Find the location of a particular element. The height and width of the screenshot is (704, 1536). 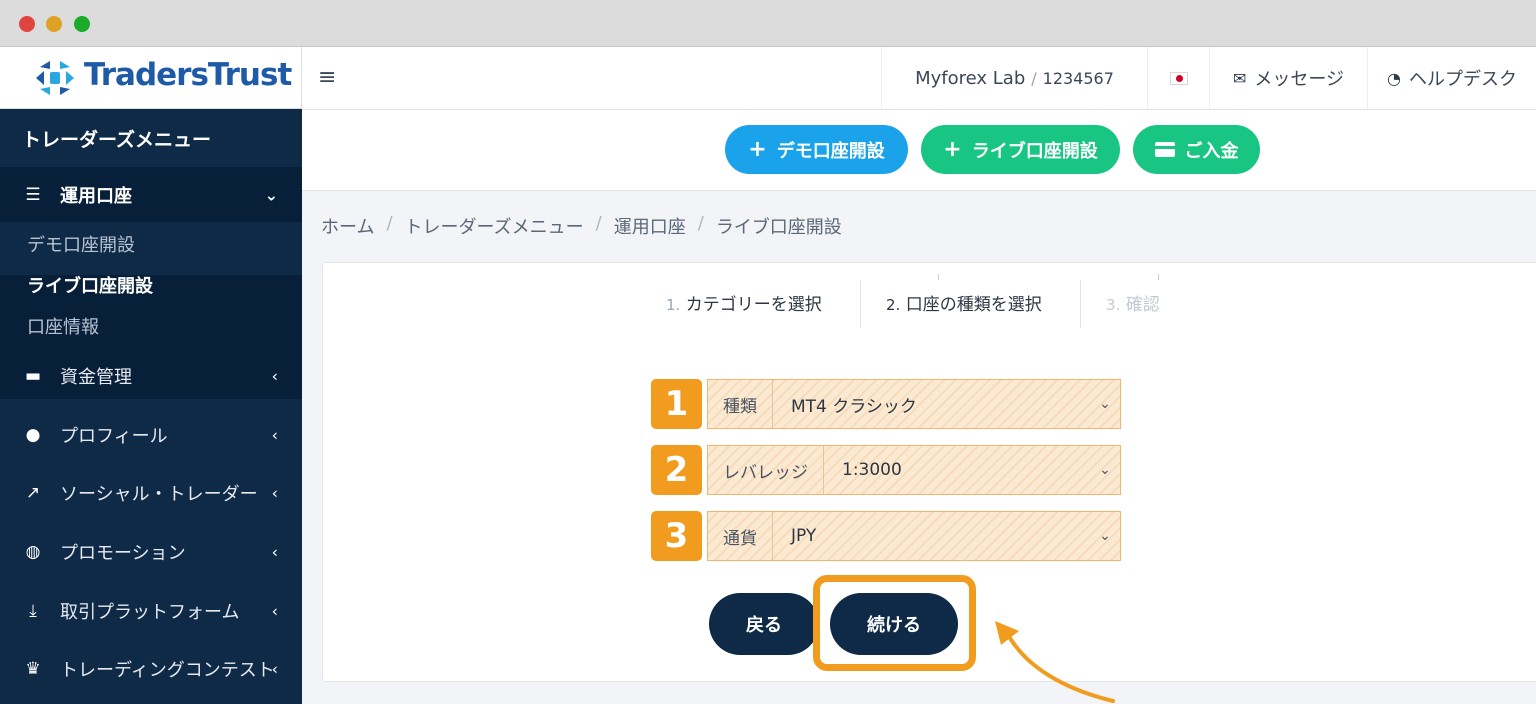

sidebar-item-funds: ▬ 資金管理 ‹ is located at coordinates (151, 375).